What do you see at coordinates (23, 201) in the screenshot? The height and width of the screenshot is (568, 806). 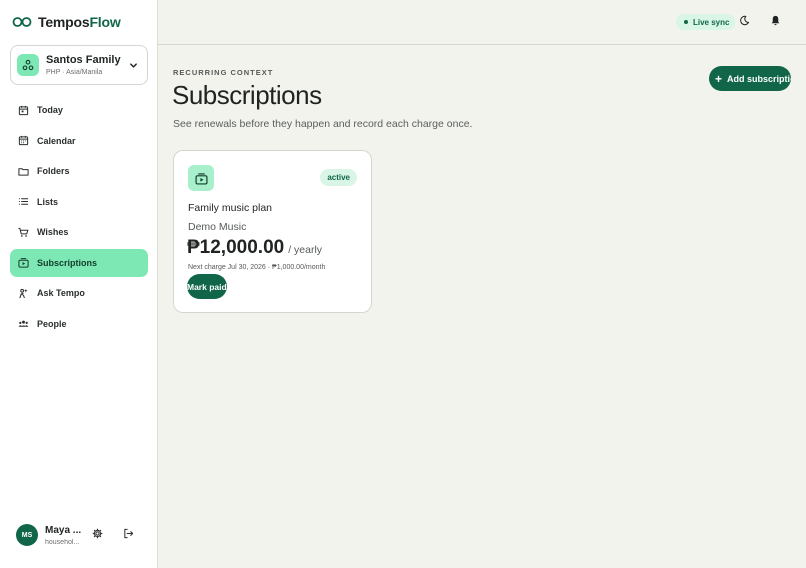 I see `list-icon` at bounding box center [23, 201].